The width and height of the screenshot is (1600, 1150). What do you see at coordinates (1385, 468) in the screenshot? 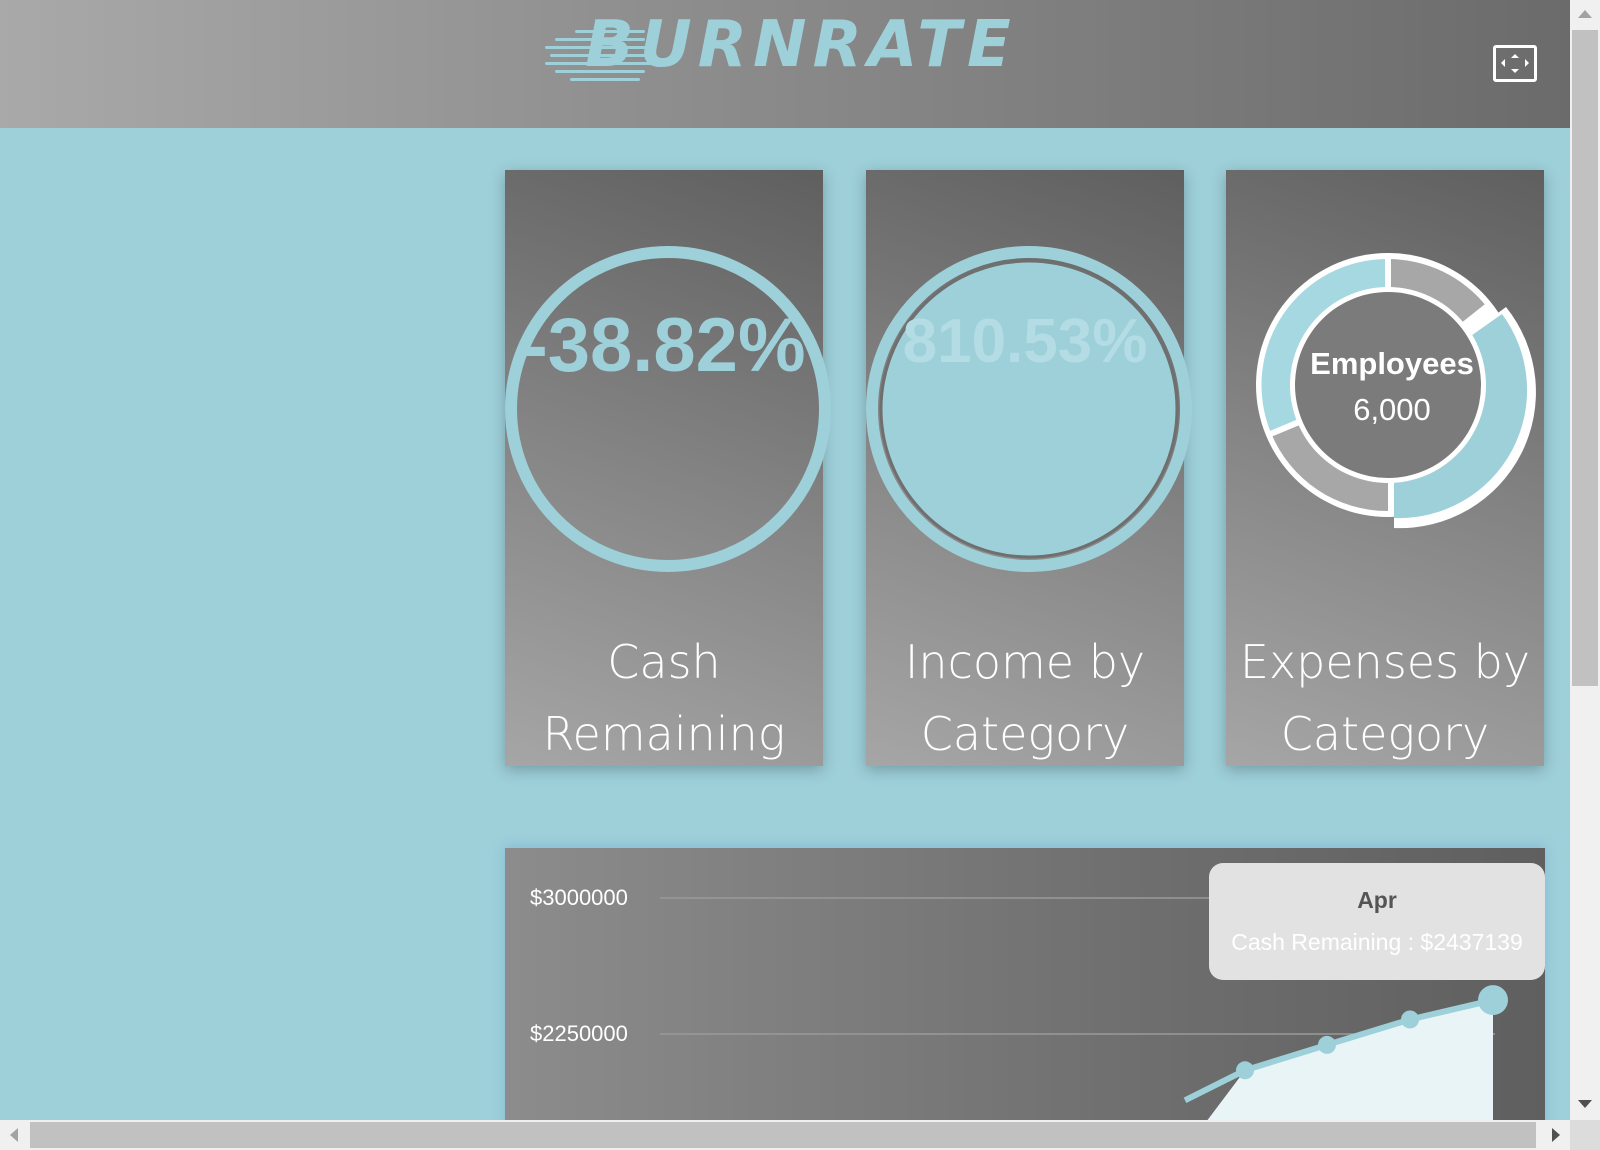
I see `expenses-card: Employees 6,000 Expenses by Category` at bounding box center [1385, 468].